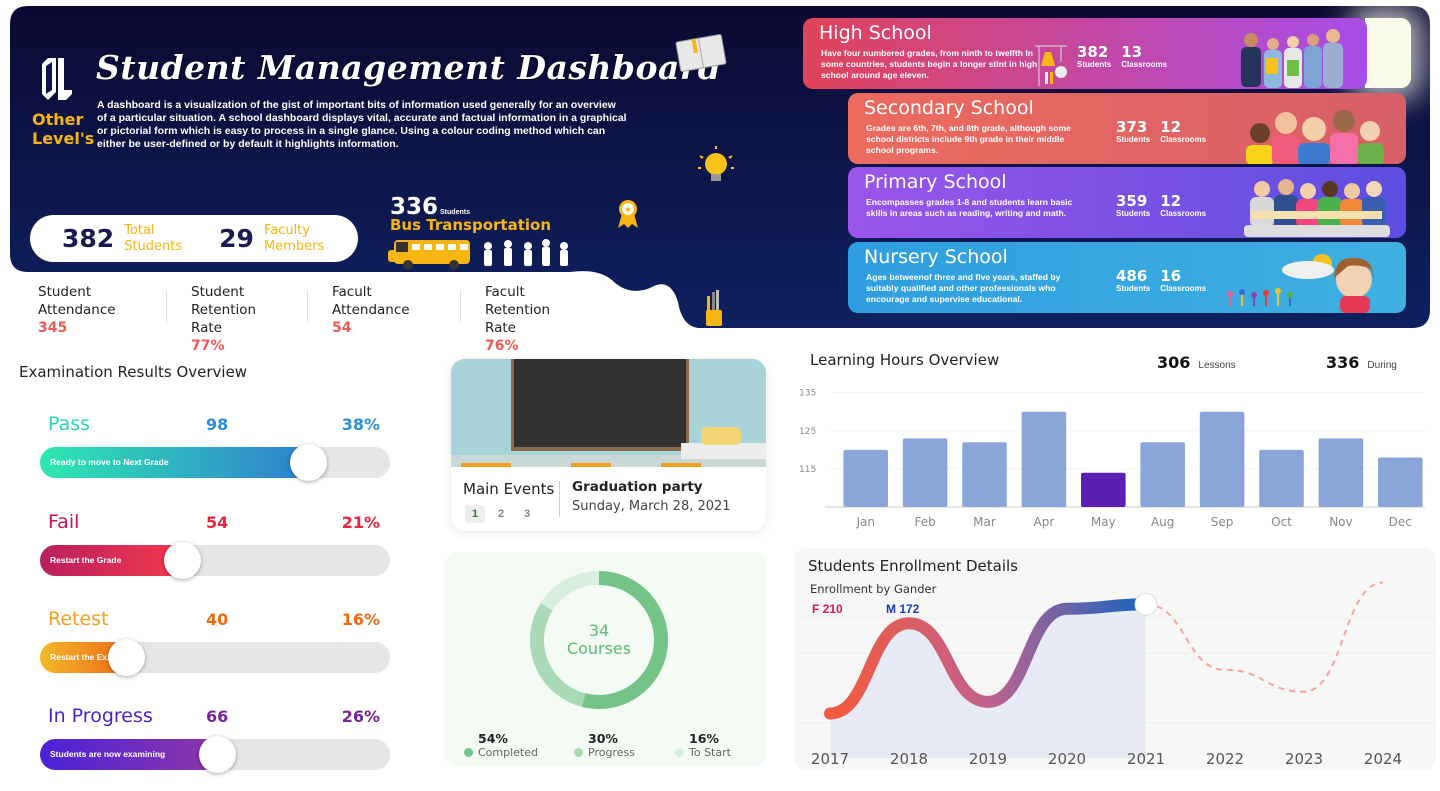 The image size is (1440, 791). What do you see at coordinates (1264, 637) in the screenshot?
I see `enrollment-forecast-line` at bounding box center [1264, 637].